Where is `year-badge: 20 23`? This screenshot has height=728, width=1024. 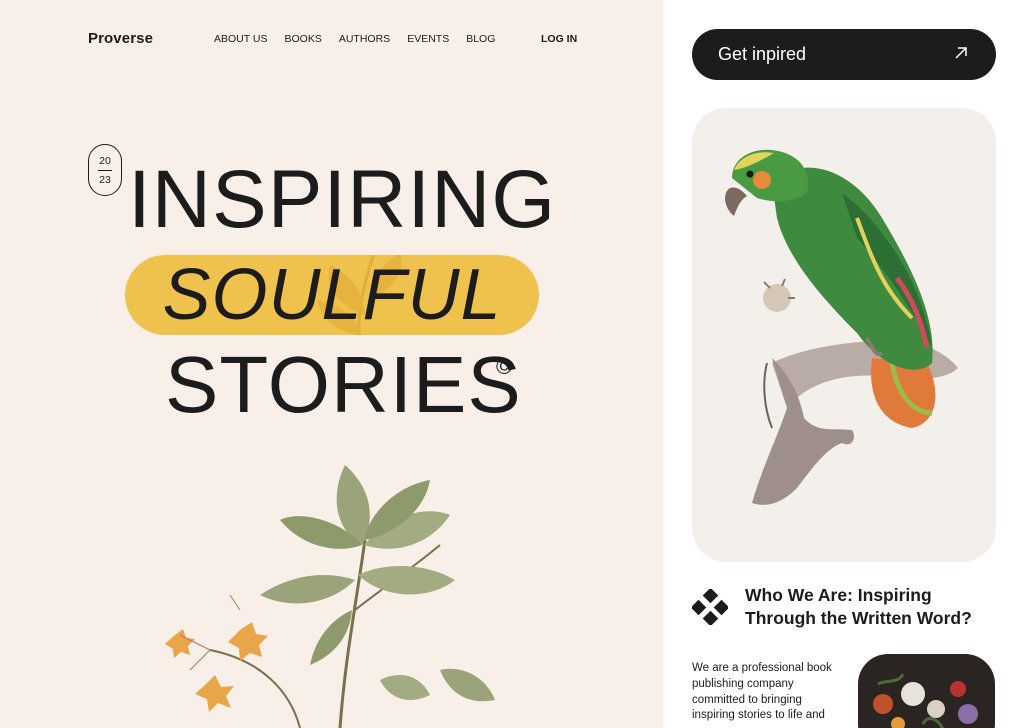
year-badge: 20 23 is located at coordinates (105, 170).